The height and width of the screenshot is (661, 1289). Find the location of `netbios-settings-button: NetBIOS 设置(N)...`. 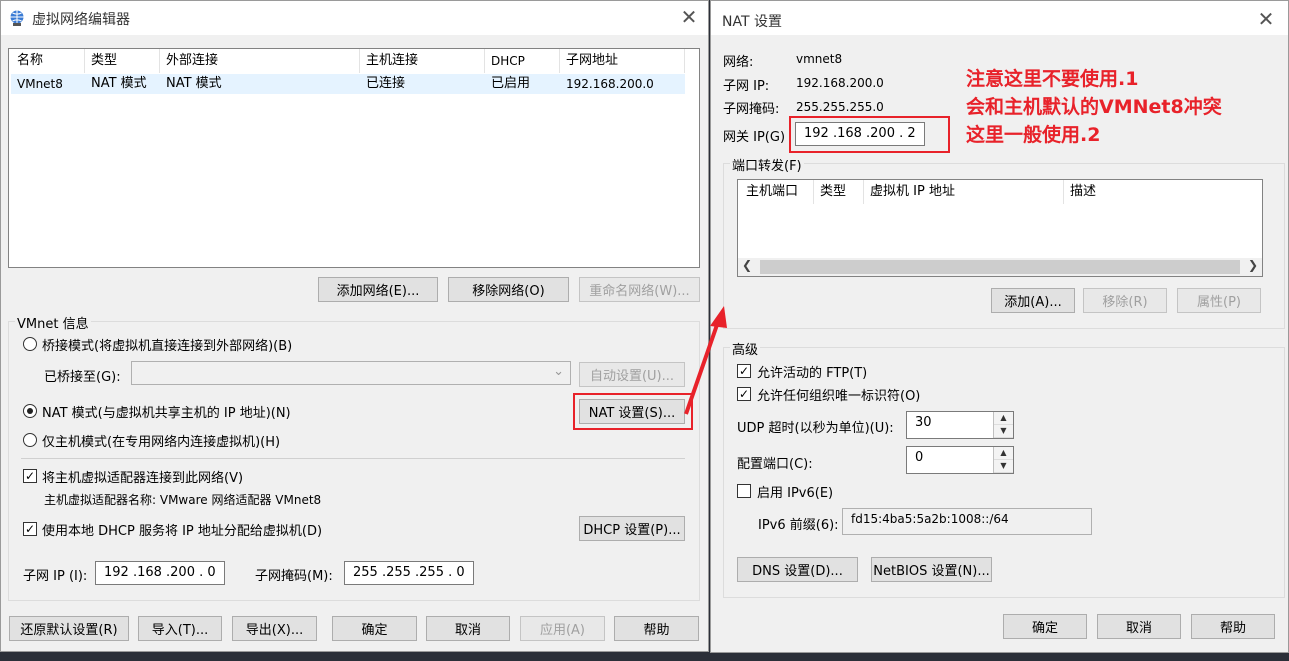

netbios-settings-button: NetBIOS 设置(N)... is located at coordinates (931, 569).